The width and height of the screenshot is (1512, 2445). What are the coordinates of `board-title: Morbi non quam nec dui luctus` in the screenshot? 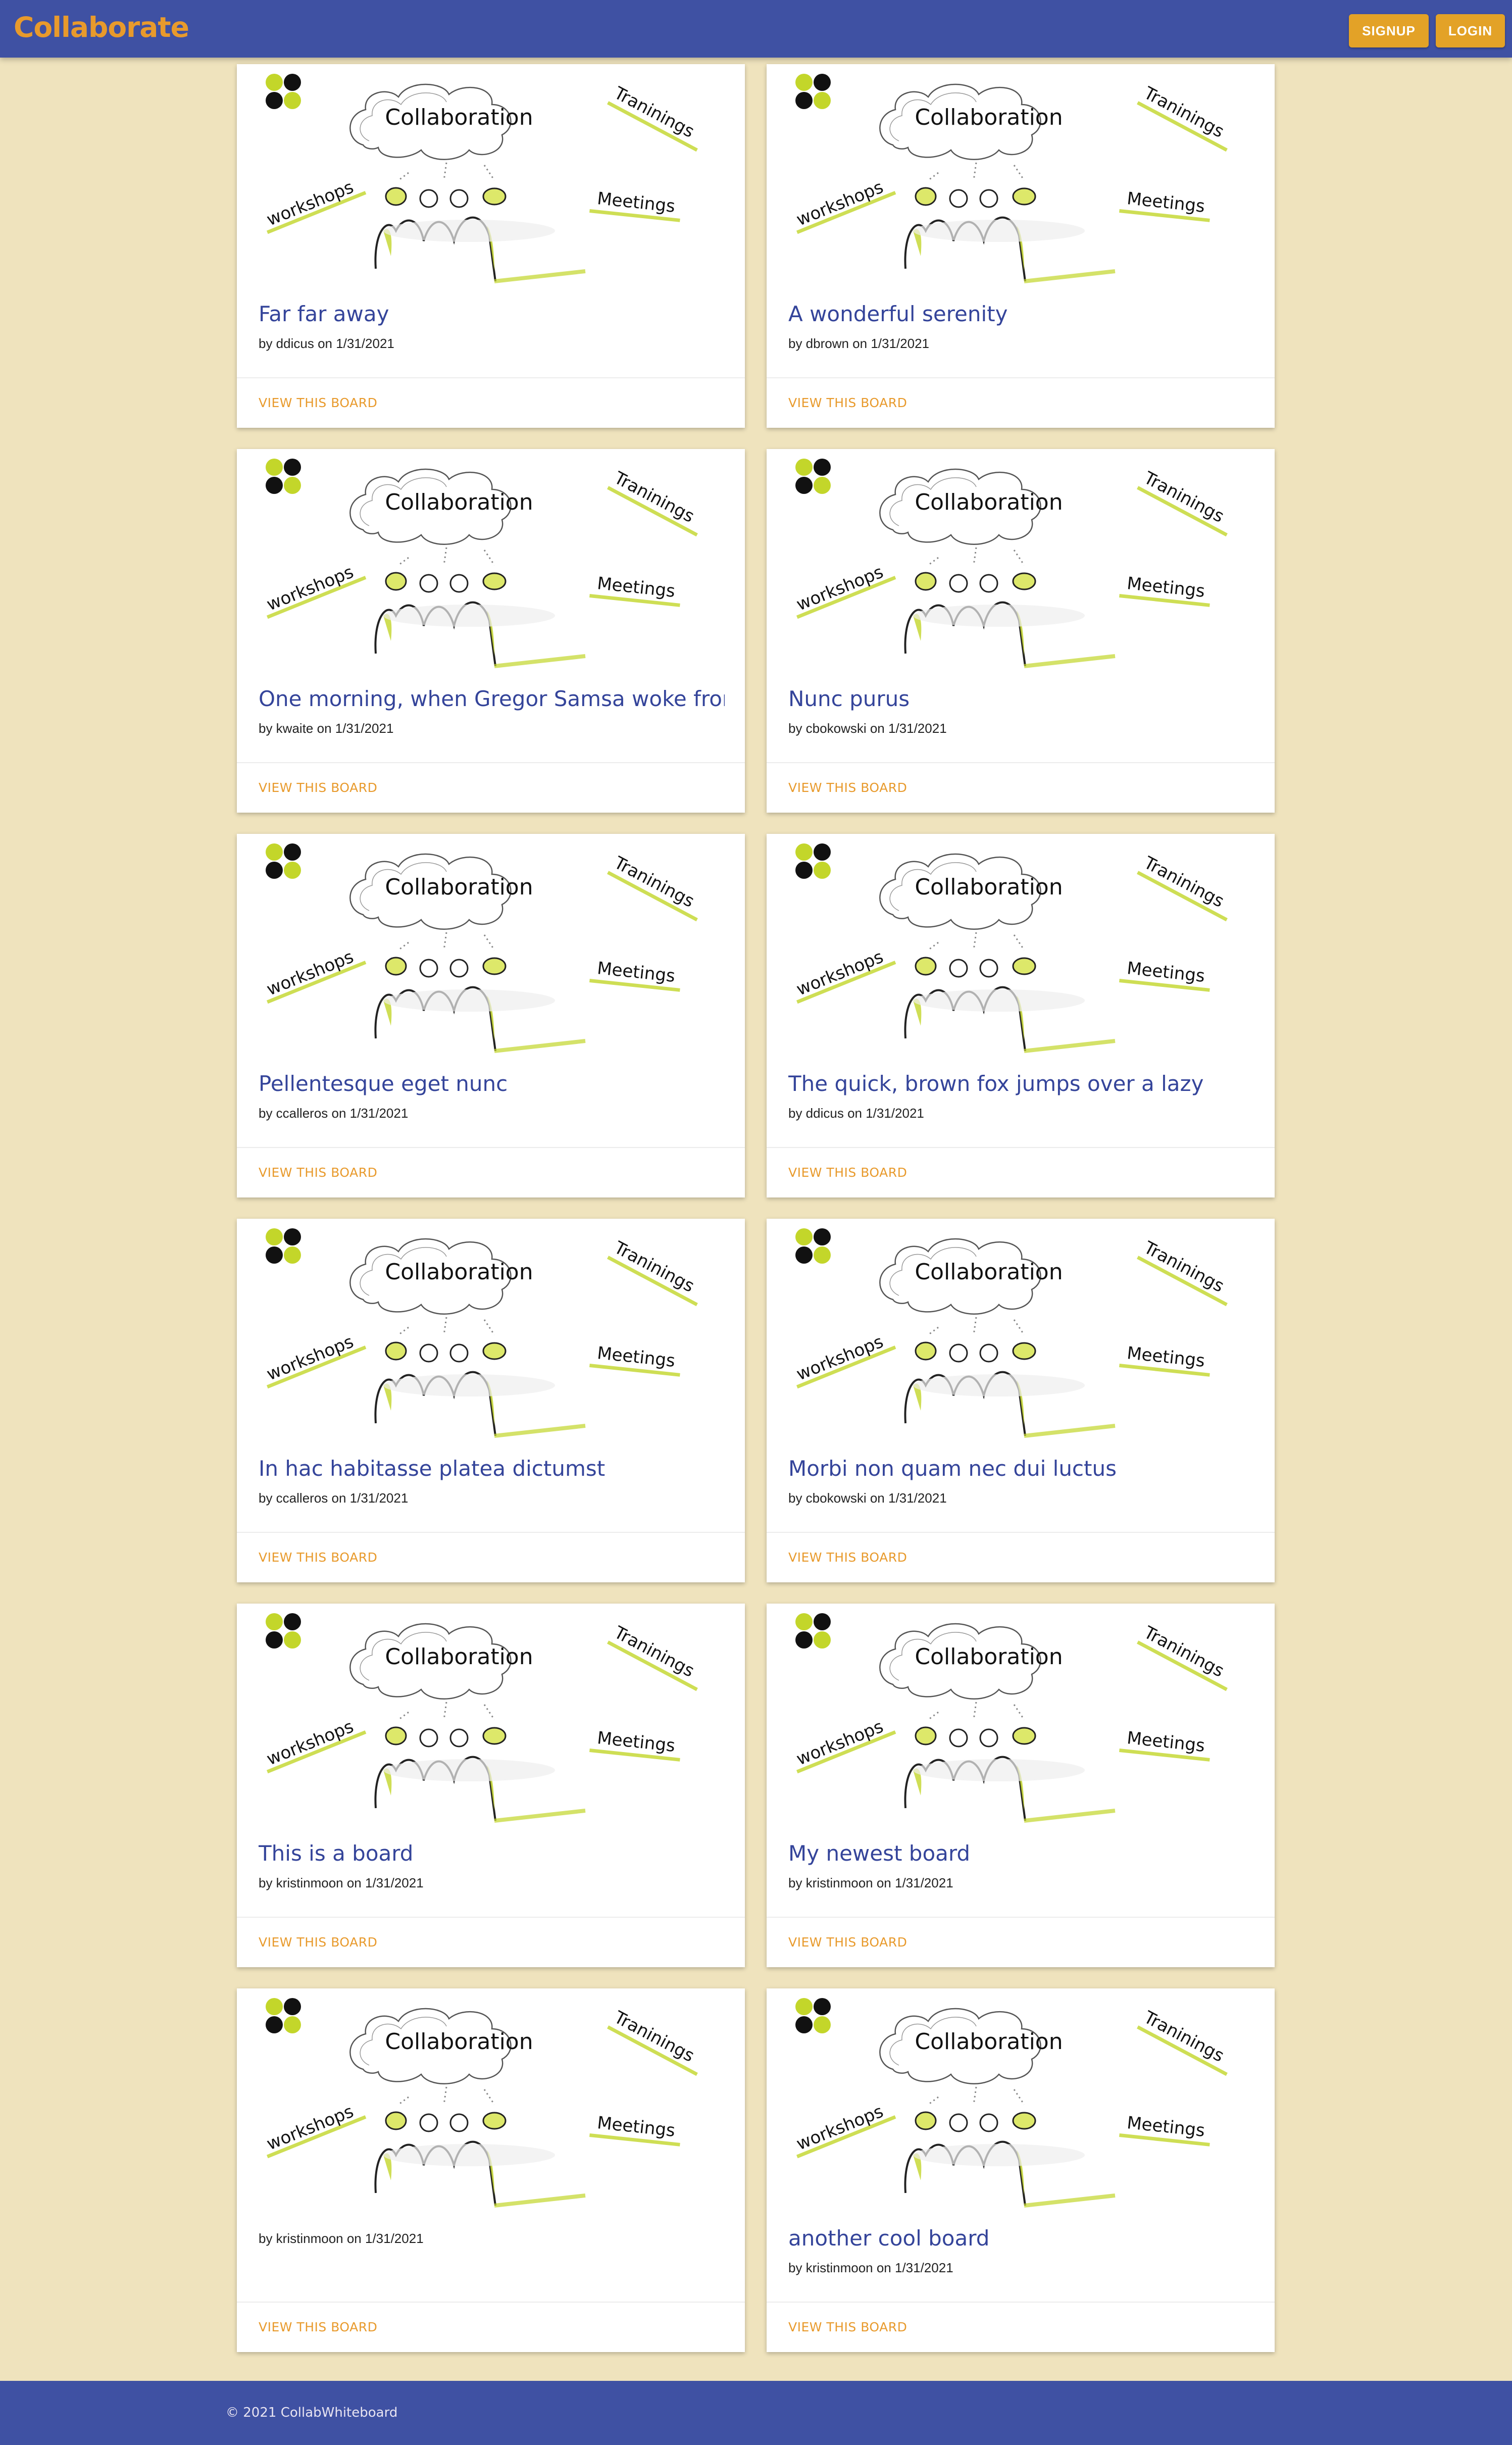 It's located at (952, 1468).